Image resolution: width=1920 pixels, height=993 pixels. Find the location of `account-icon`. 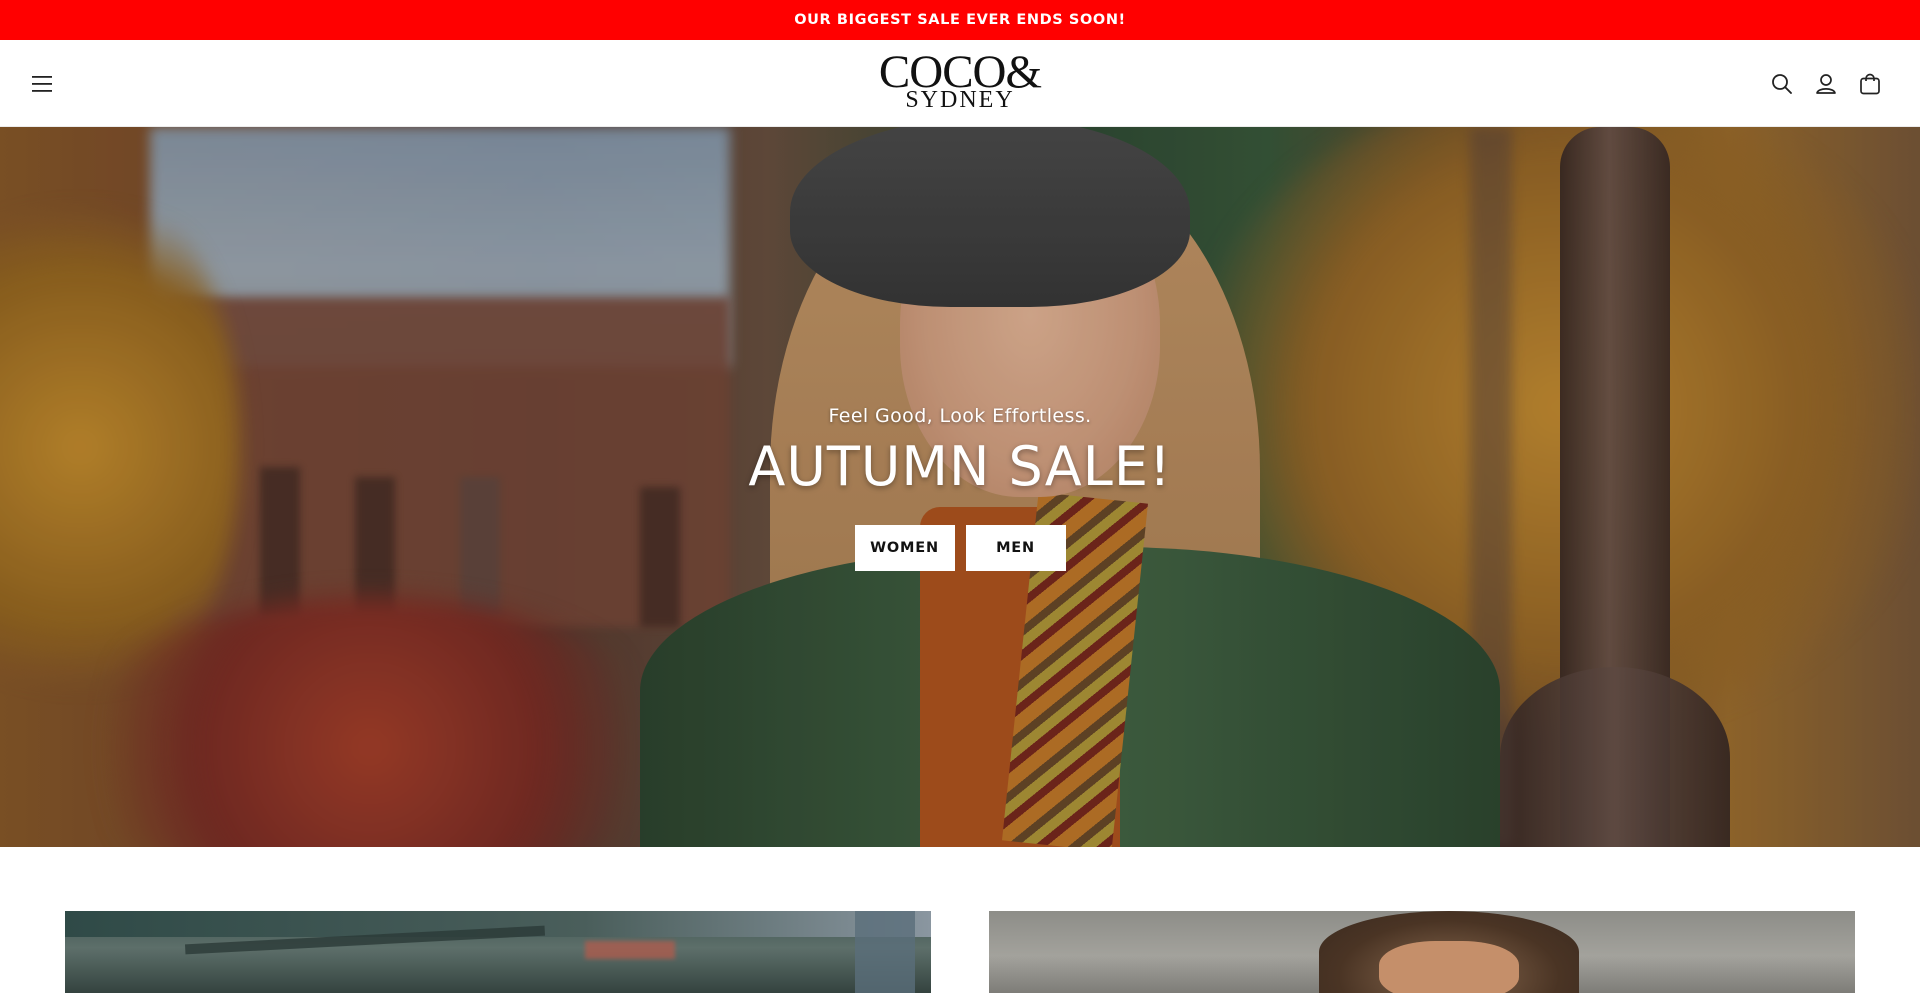

account-icon is located at coordinates (1826, 84).